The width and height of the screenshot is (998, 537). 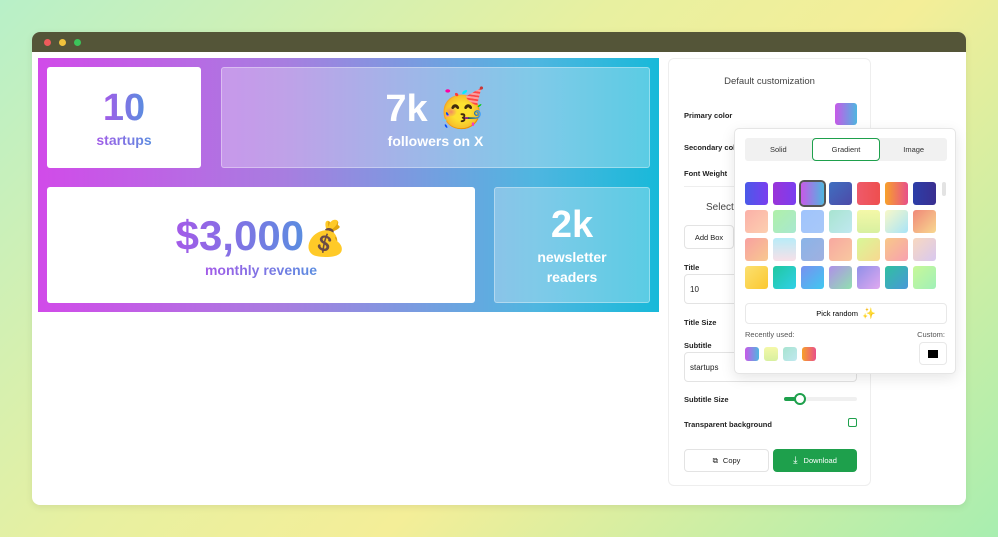 I want to click on sparkles-icon: ✨, so click(x=868, y=314).